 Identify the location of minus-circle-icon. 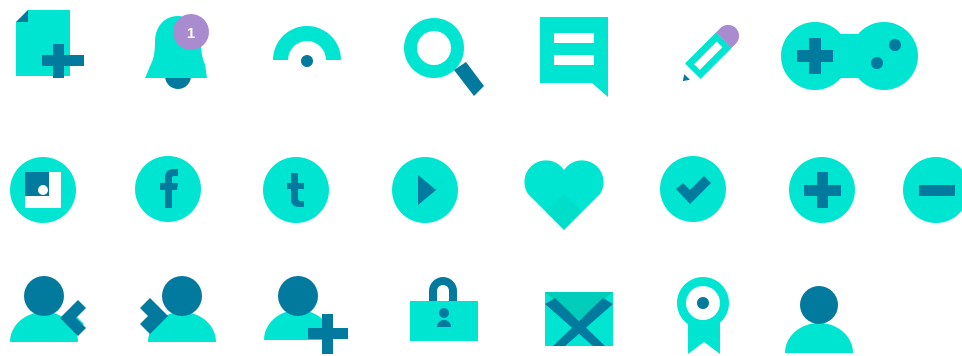
(932, 190).